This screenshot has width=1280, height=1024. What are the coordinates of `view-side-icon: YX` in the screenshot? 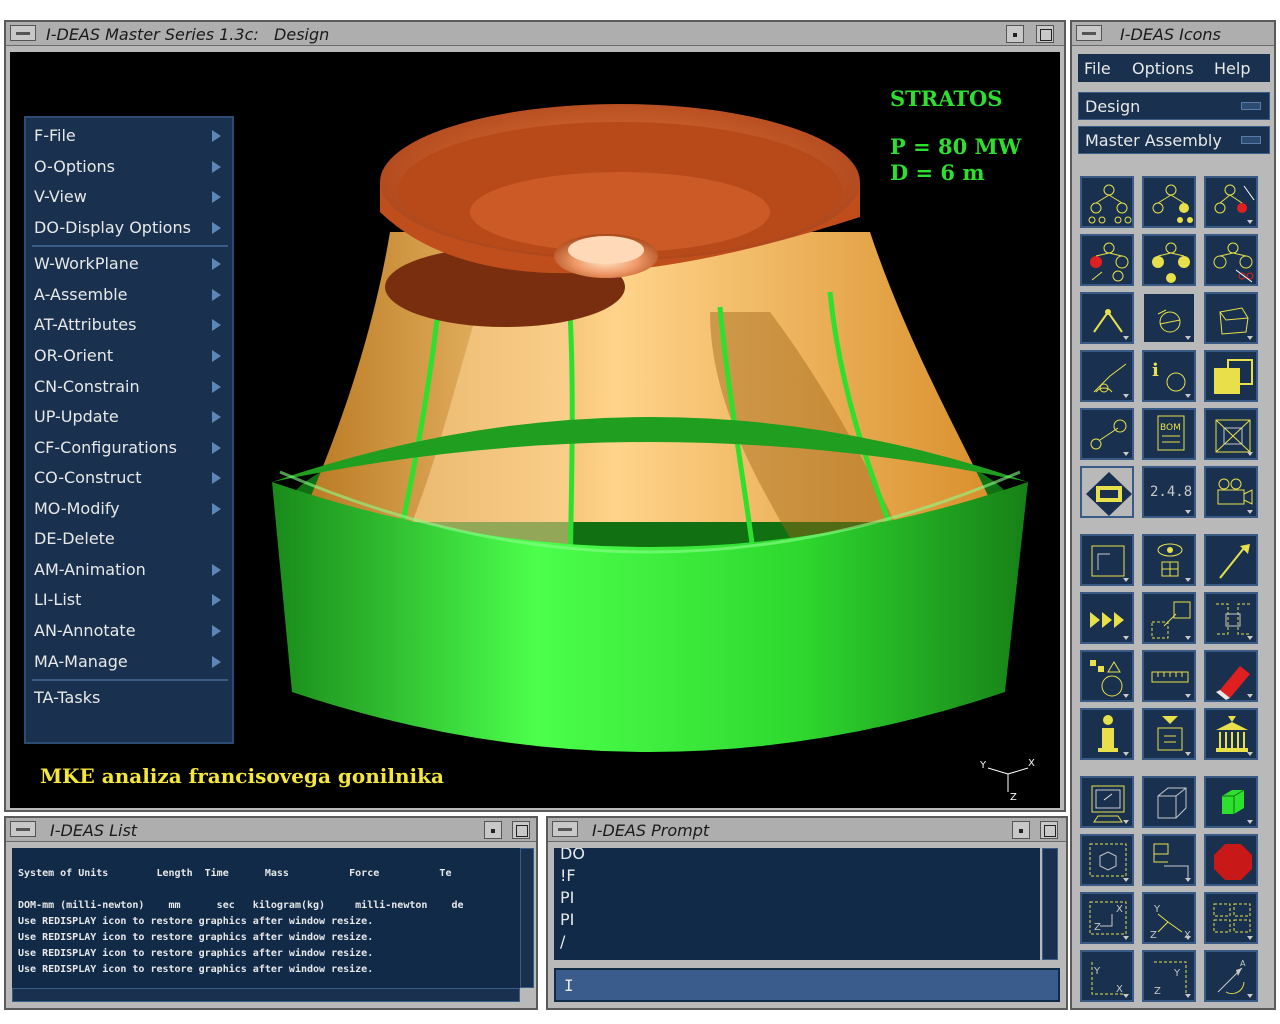 It's located at (1107, 976).